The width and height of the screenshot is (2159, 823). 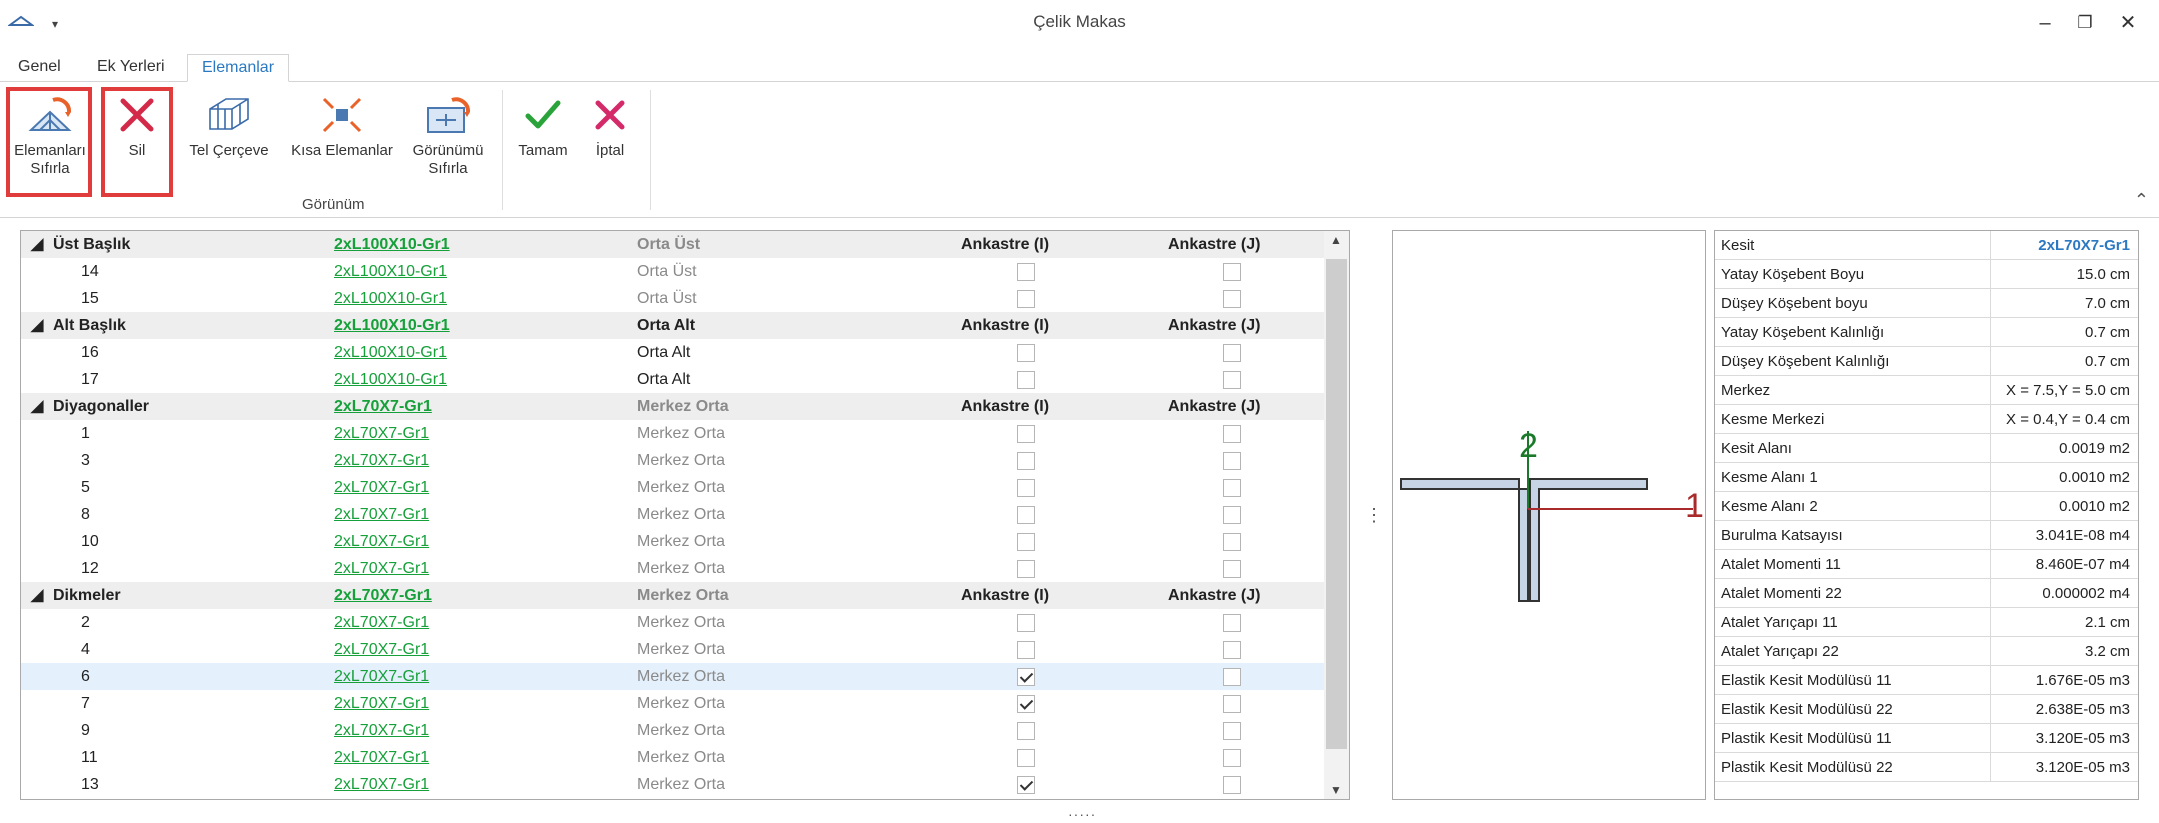 I want to click on table-row: 7 2xL70X7-Gr1 Merkez Orta, so click(x=672, y=703).